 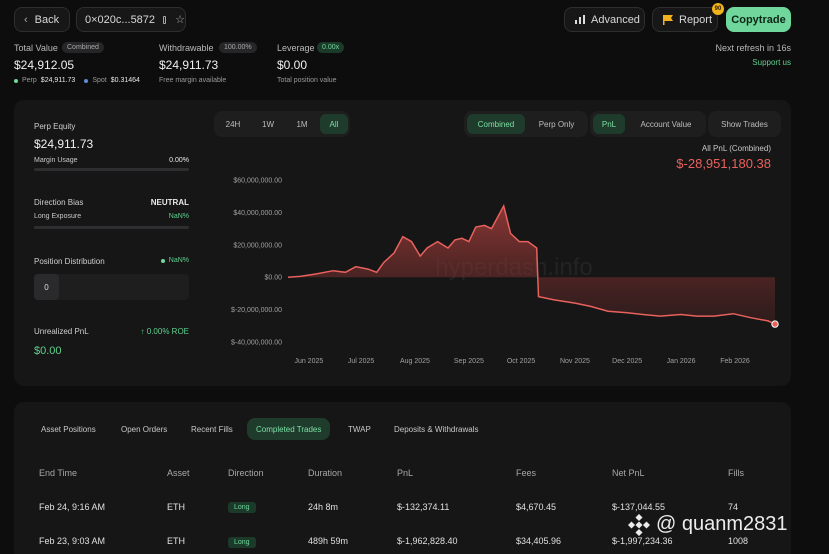 I want to click on tab-recent-fills: Recent Fills, so click(x=212, y=429).